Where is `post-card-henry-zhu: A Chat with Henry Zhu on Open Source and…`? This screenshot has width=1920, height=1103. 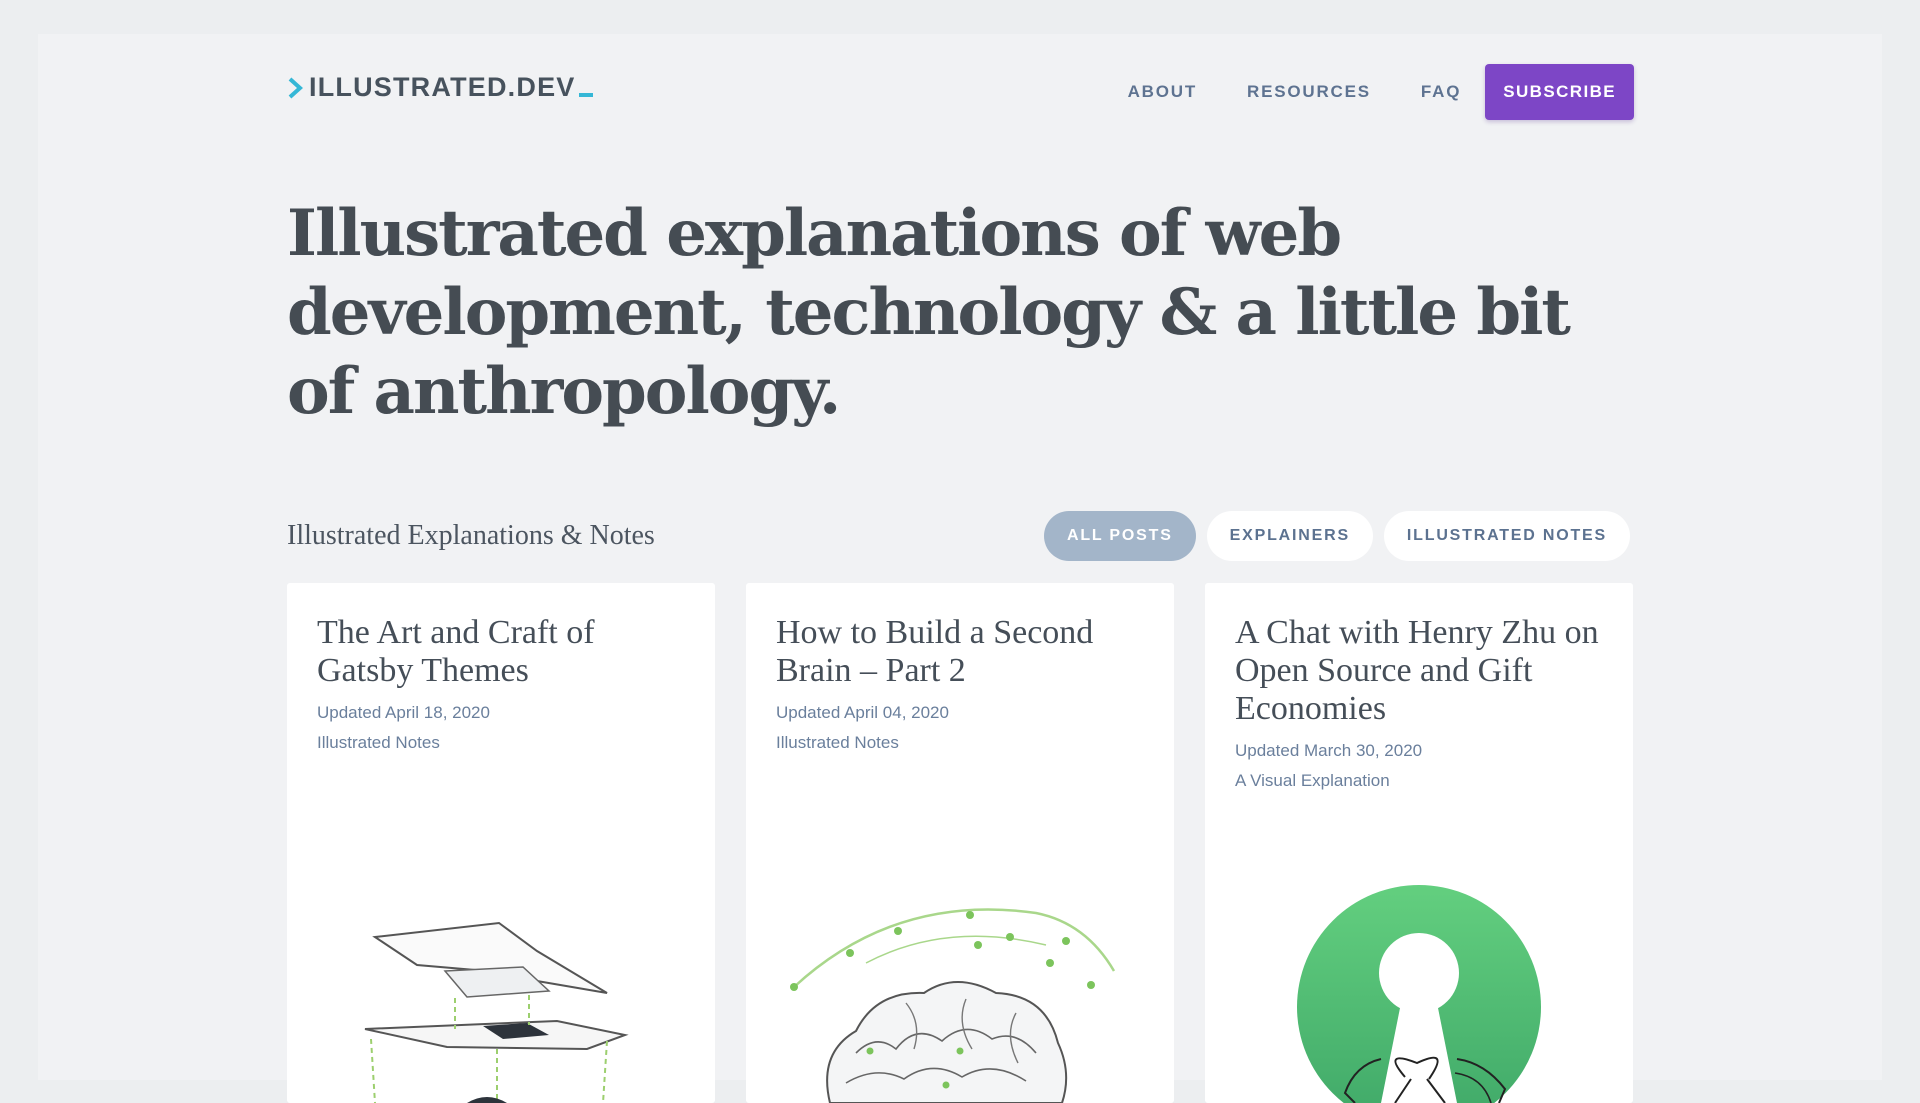 post-card-henry-zhu: A Chat with Henry Zhu on Open Source and… is located at coordinates (1419, 843).